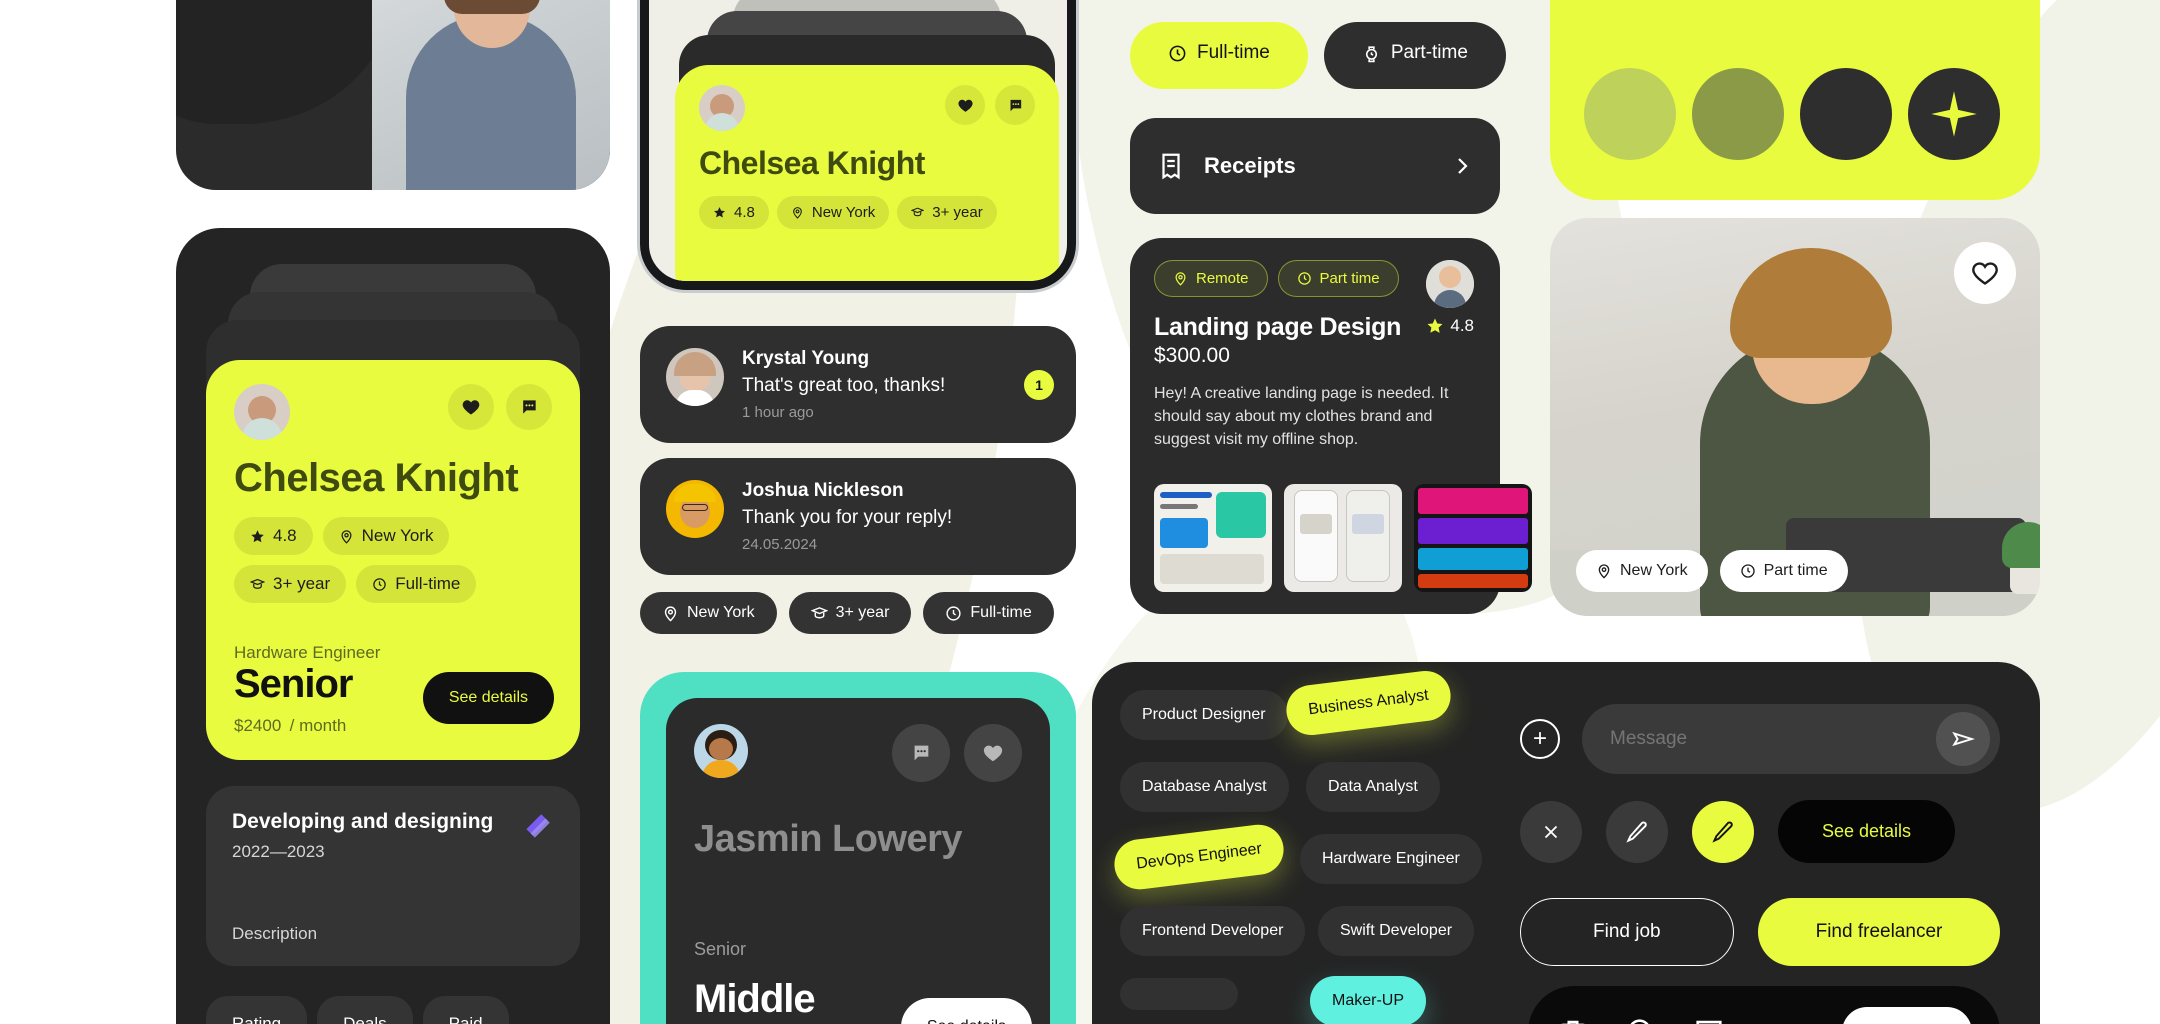 The image size is (2160, 1024). I want to click on filter-chip-experience: 3+ year, so click(850, 613).